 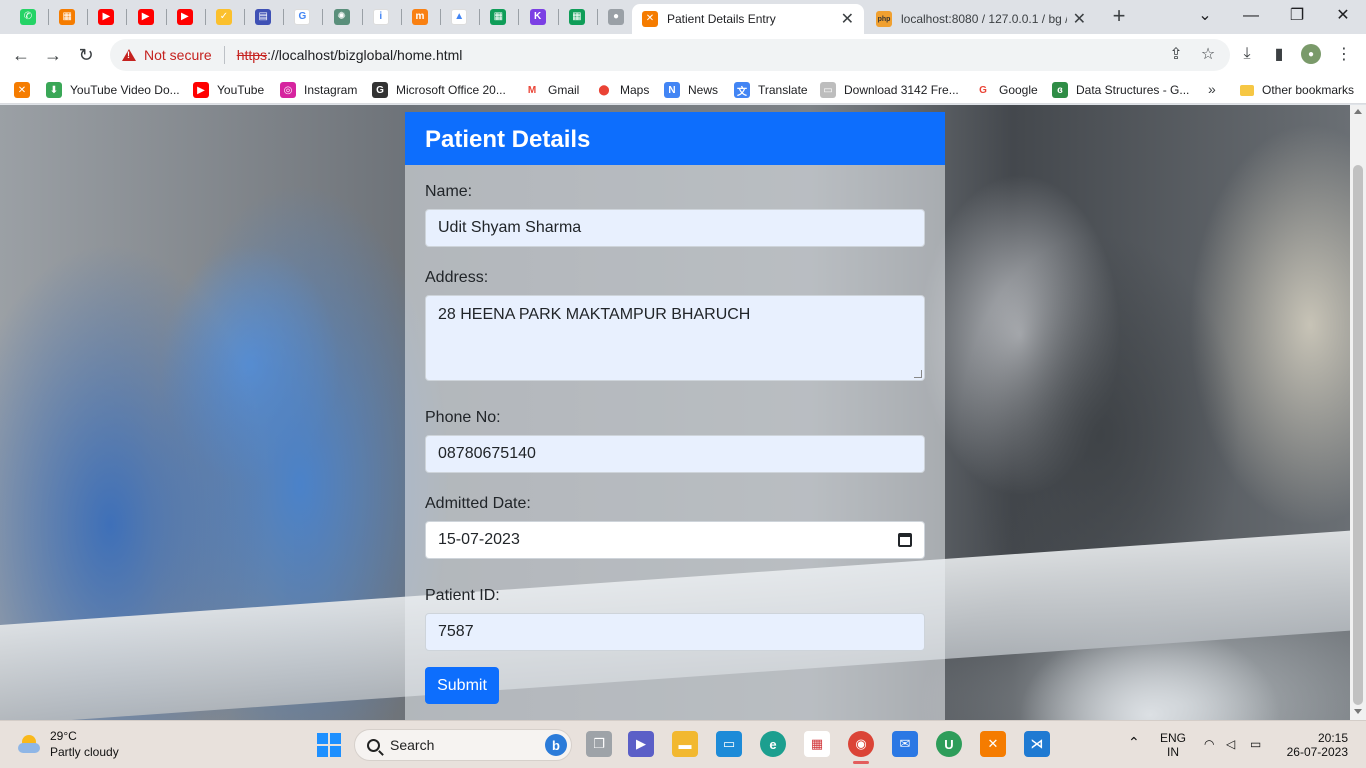 I want to click on pinned-tab: K, so click(x=538, y=17).